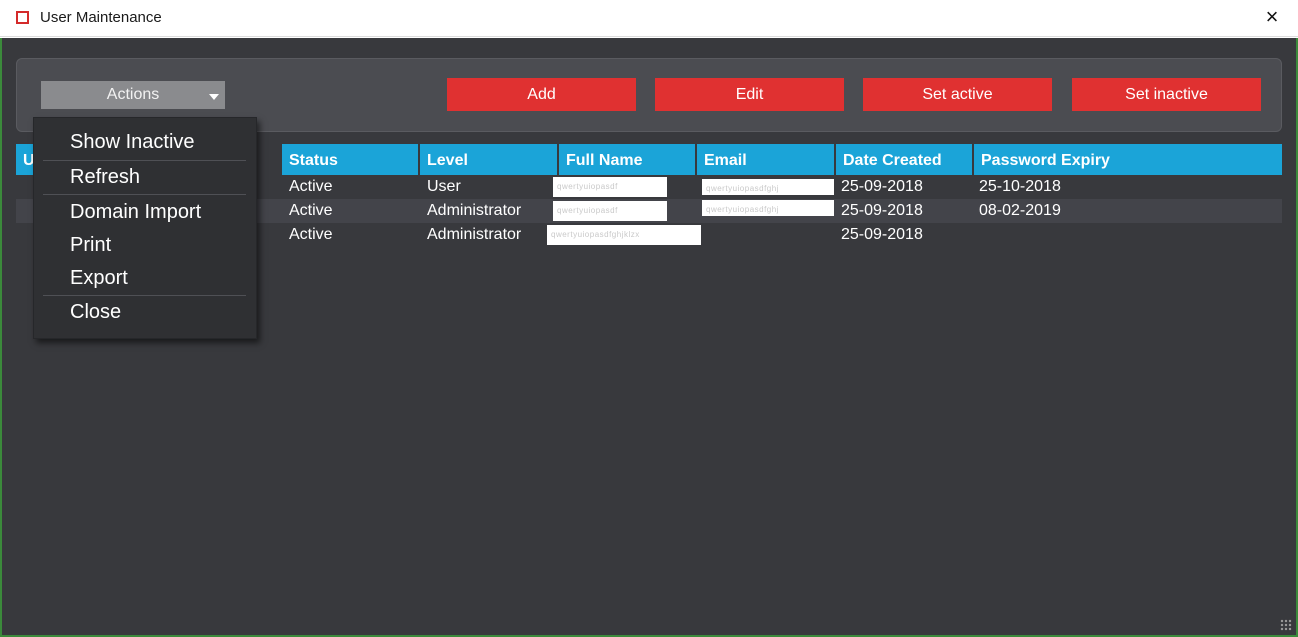 The height and width of the screenshot is (637, 1298). Describe the element at coordinates (628, 159) in the screenshot. I see `column-header-full-name: Full Name` at that location.